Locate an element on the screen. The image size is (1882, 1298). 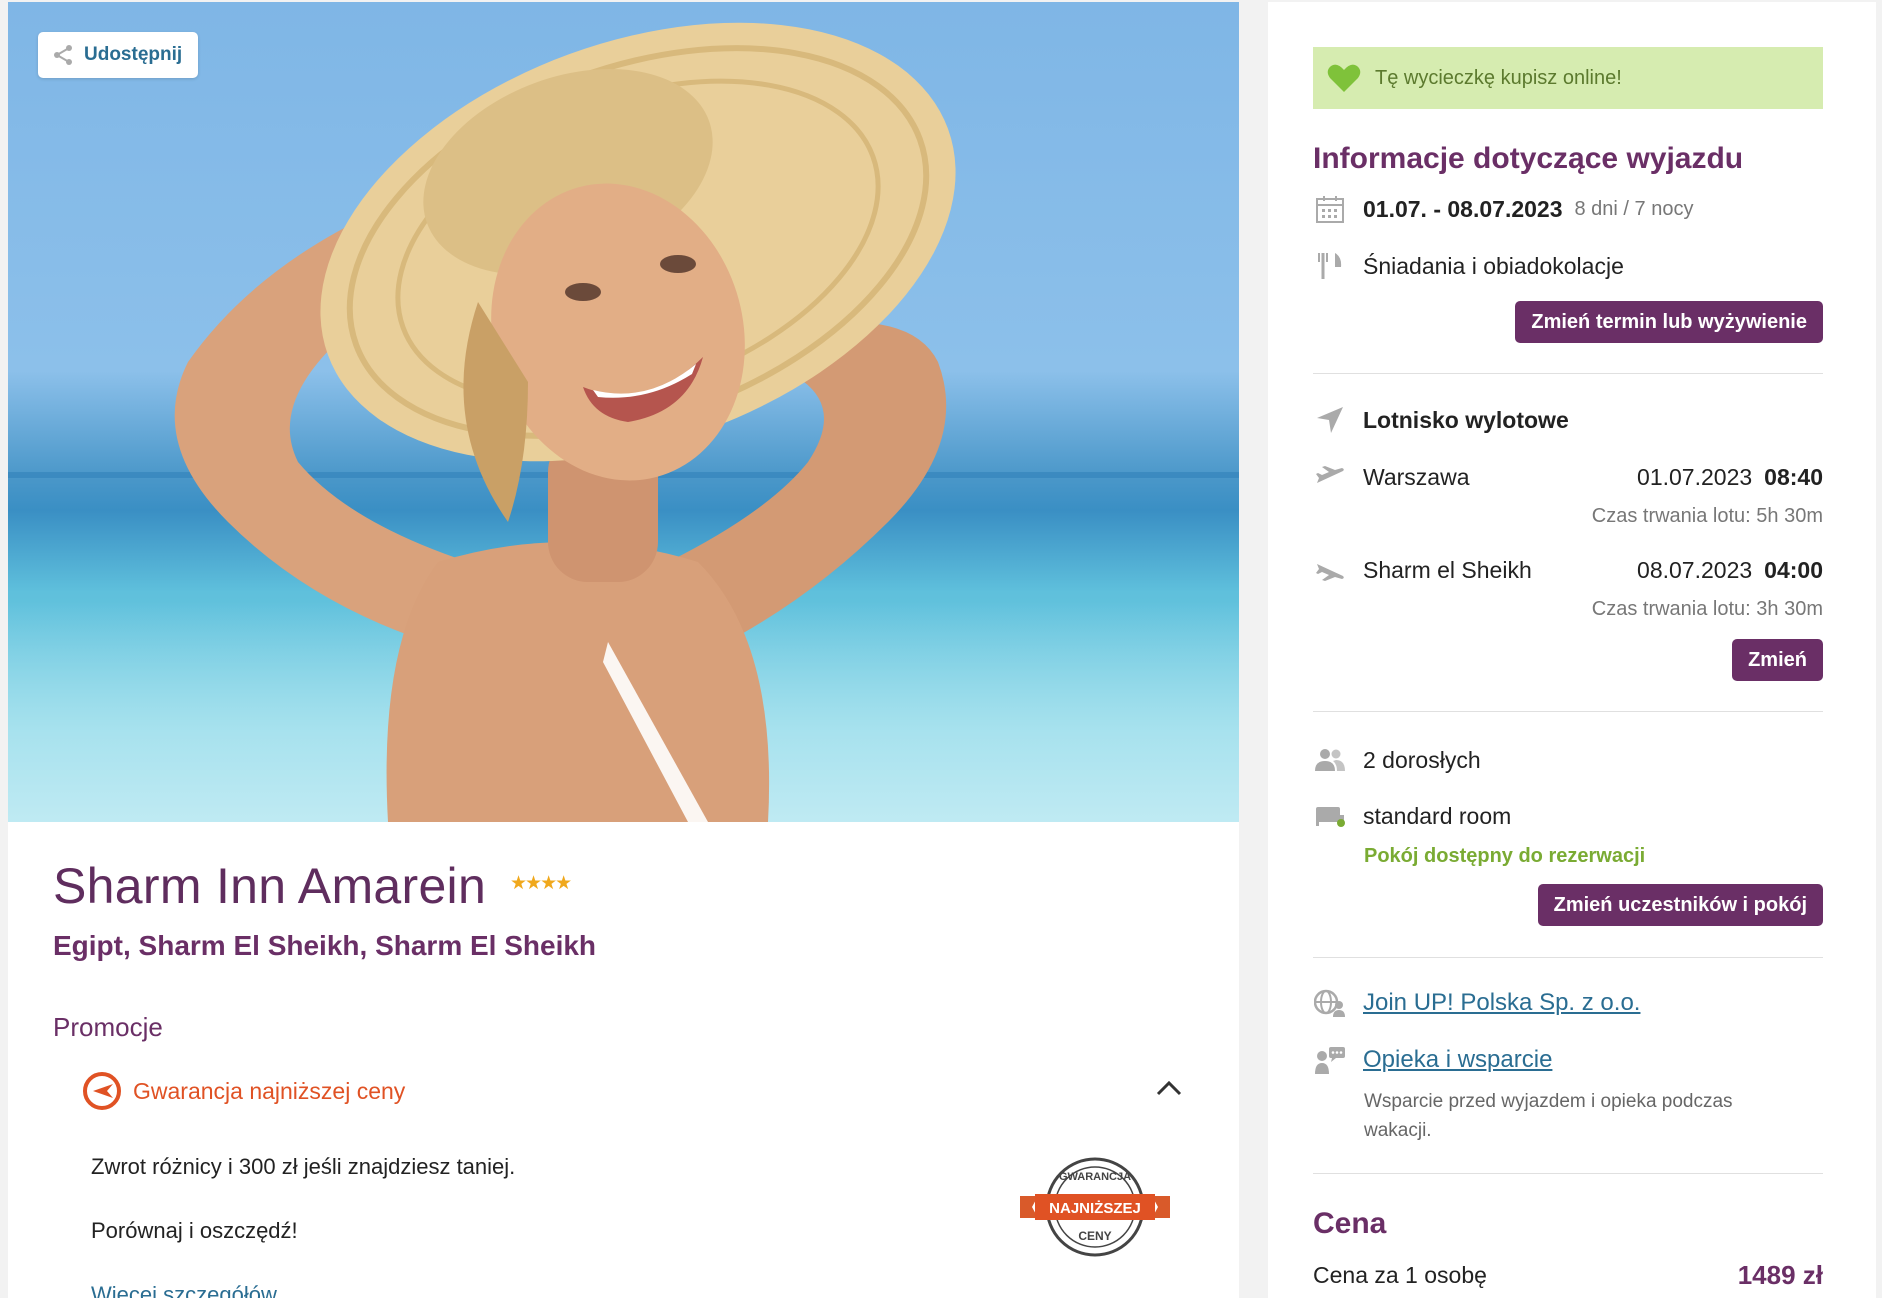
return-duration: Czas trwania lotu: 3h 30m is located at coordinates (1707, 609).